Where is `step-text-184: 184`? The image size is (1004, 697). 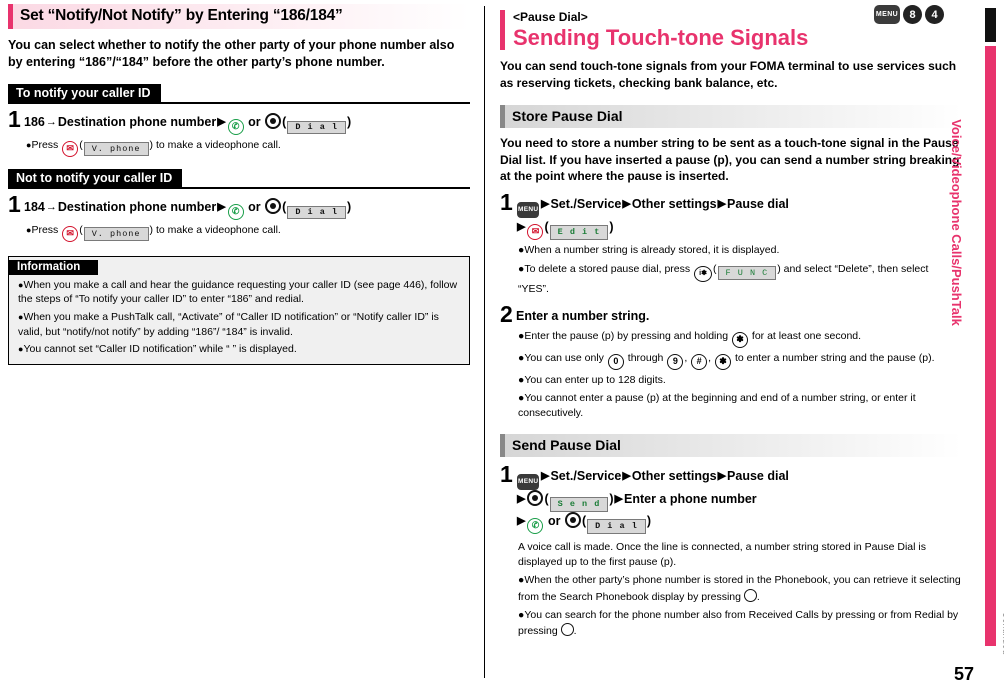
step-text-184: 184 is located at coordinates (34, 206).